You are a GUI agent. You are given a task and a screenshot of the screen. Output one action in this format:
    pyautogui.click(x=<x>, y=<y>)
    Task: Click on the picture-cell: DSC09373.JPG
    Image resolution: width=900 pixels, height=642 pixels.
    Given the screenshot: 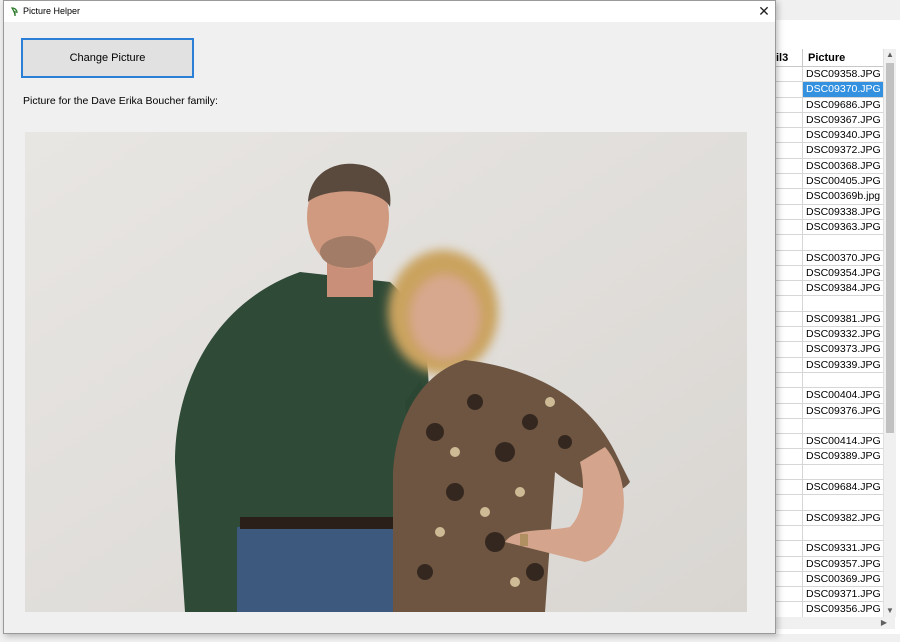 What is the action you would take?
    pyautogui.click(x=843, y=349)
    